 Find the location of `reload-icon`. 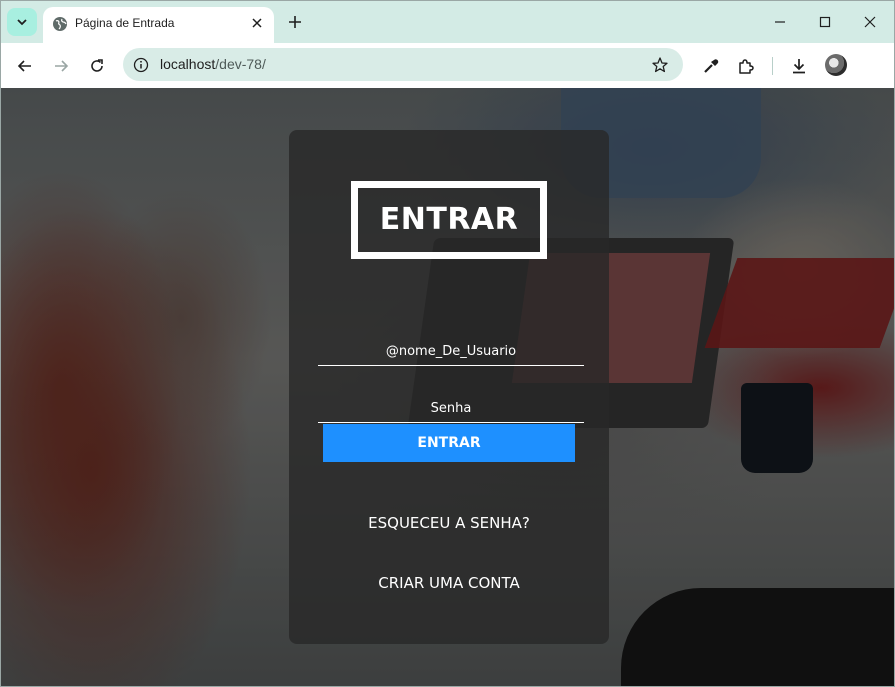

reload-icon is located at coordinates (97, 65).